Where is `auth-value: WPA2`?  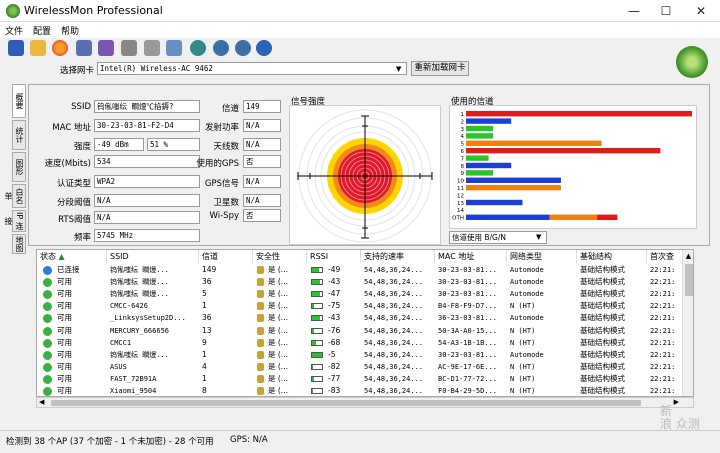
auth-value: WPA2 is located at coordinates (147, 181).